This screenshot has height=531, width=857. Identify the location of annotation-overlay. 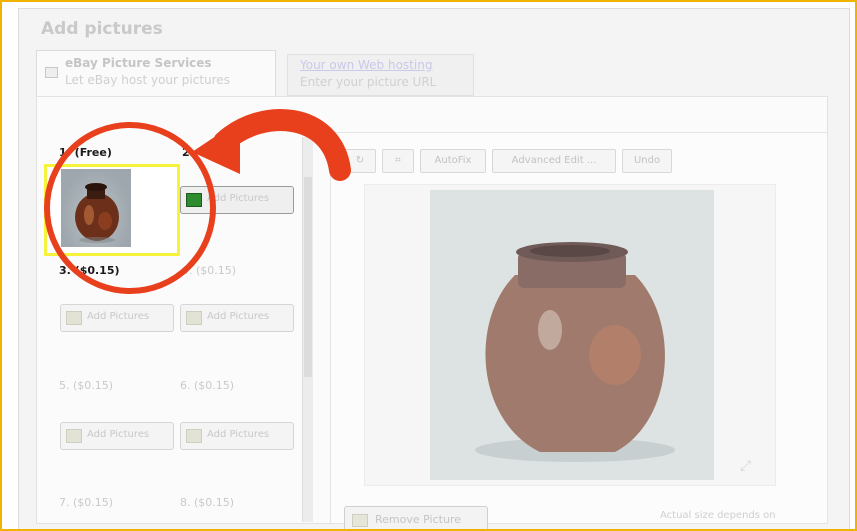
(197, 201).